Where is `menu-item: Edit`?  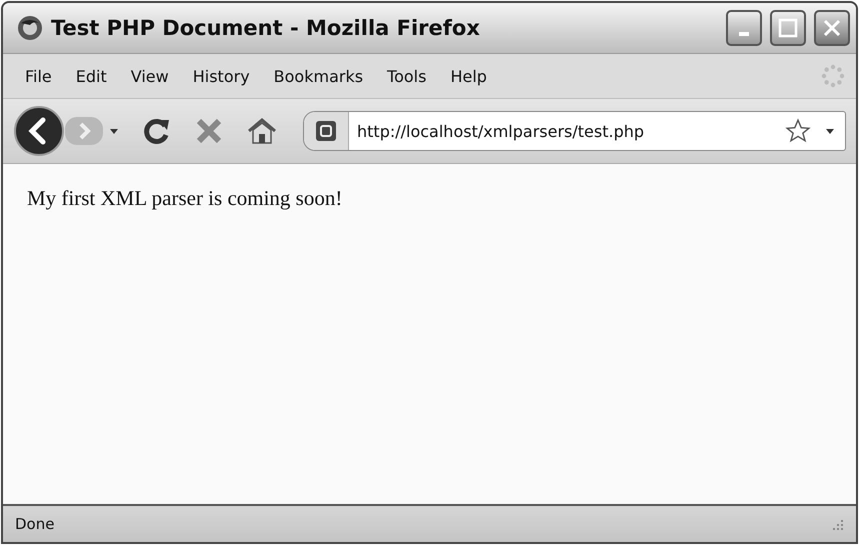
menu-item: Edit is located at coordinates (91, 76).